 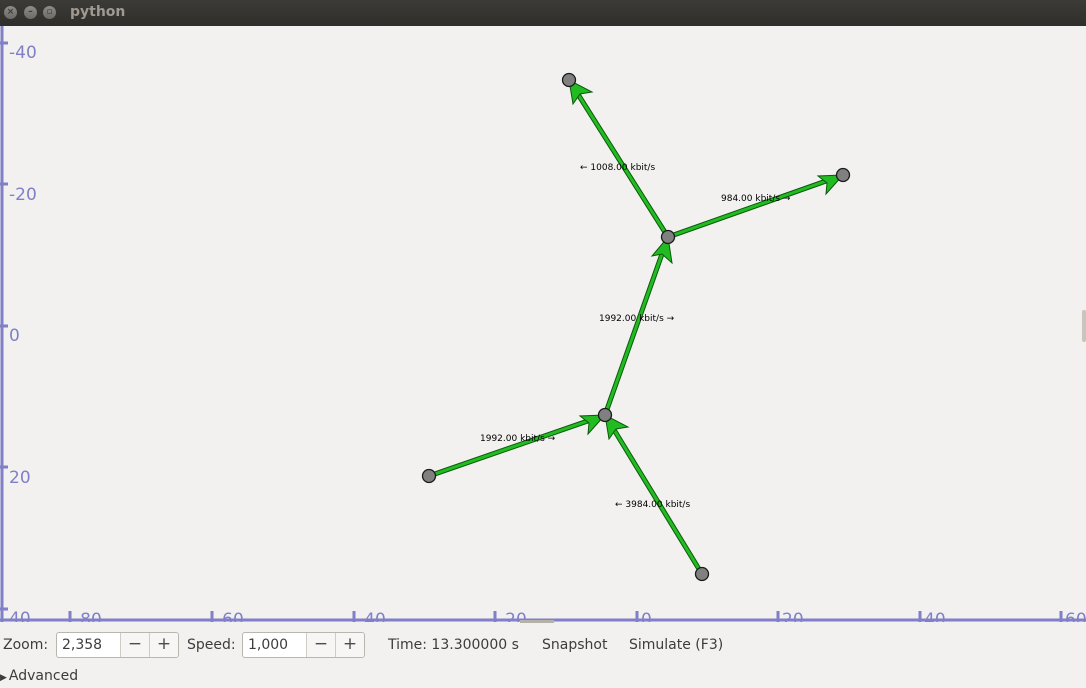 I want to click on x-tick-label: 40, so click(x=935, y=616).